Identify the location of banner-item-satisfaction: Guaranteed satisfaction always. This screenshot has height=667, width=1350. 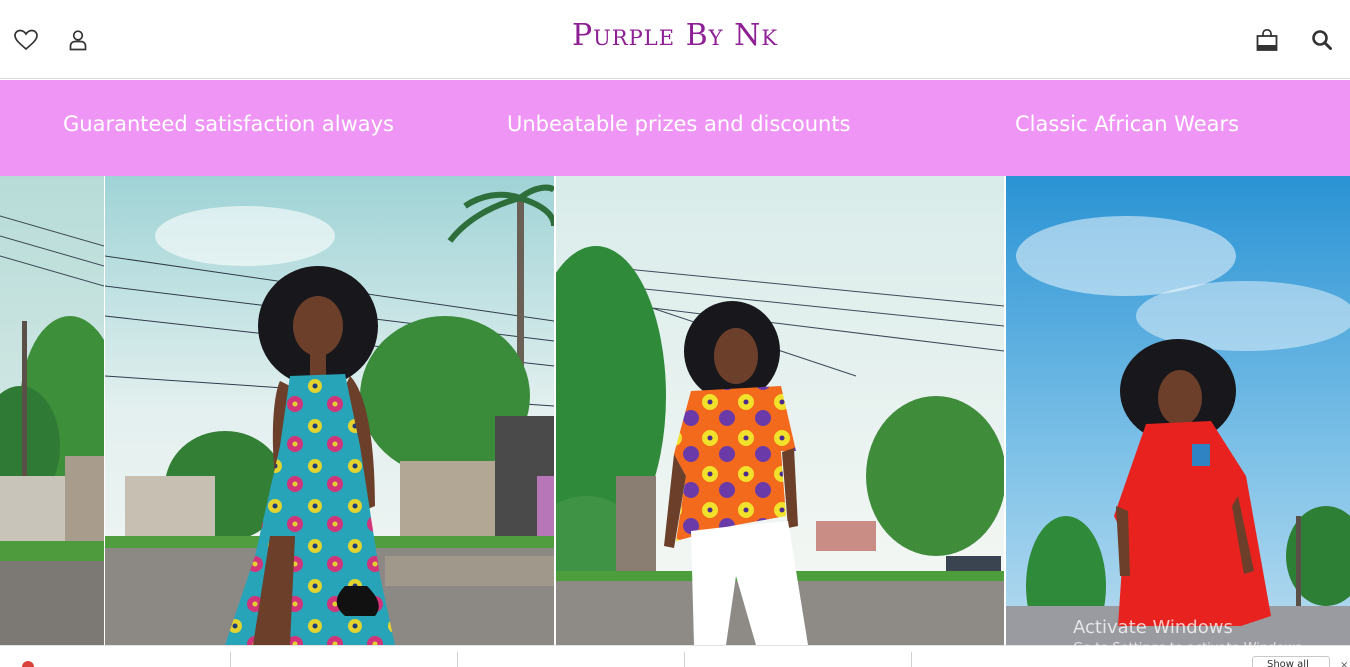
(228, 124).